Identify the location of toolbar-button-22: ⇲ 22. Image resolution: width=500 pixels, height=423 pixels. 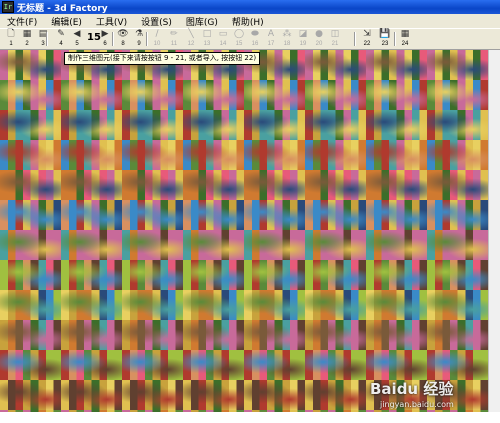
(367, 39).